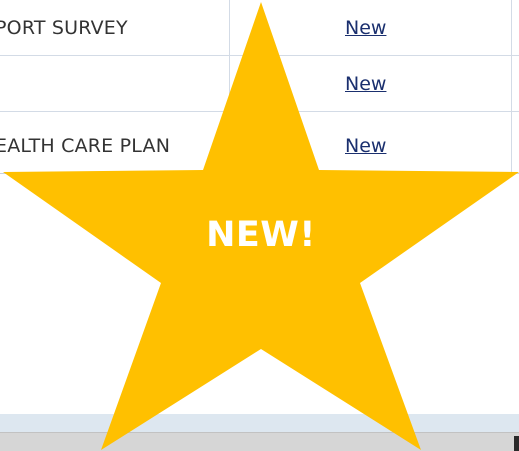  Describe the element at coordinates (261, 235) in the screenshot. I see `new-badge-label: NEW!` at that location.